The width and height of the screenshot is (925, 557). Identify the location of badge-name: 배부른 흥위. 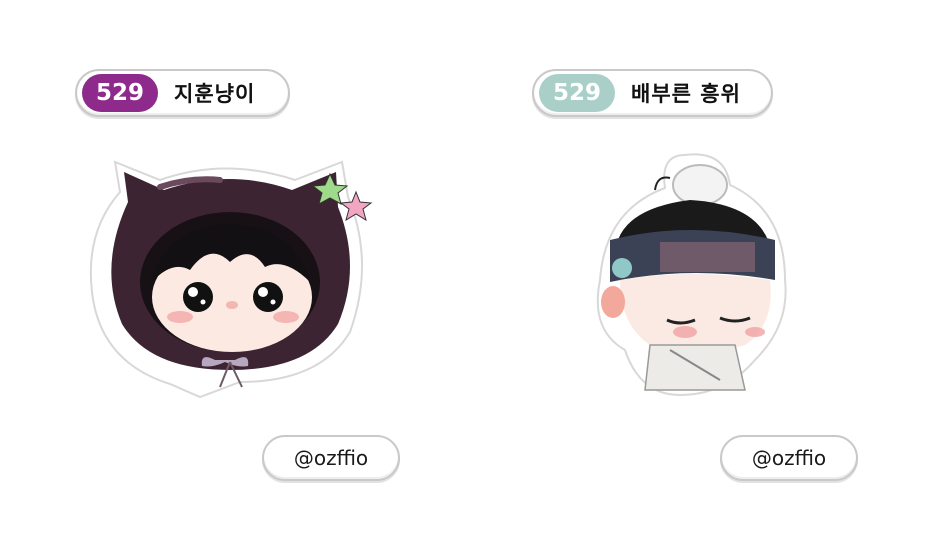
(686, 94).